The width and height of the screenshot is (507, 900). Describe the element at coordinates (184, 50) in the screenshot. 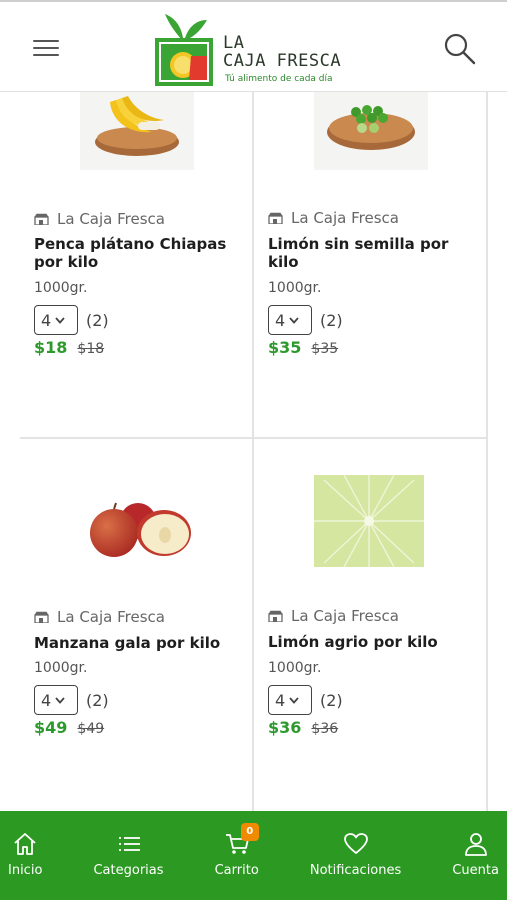

I see `logo-mark-icon` at that location.